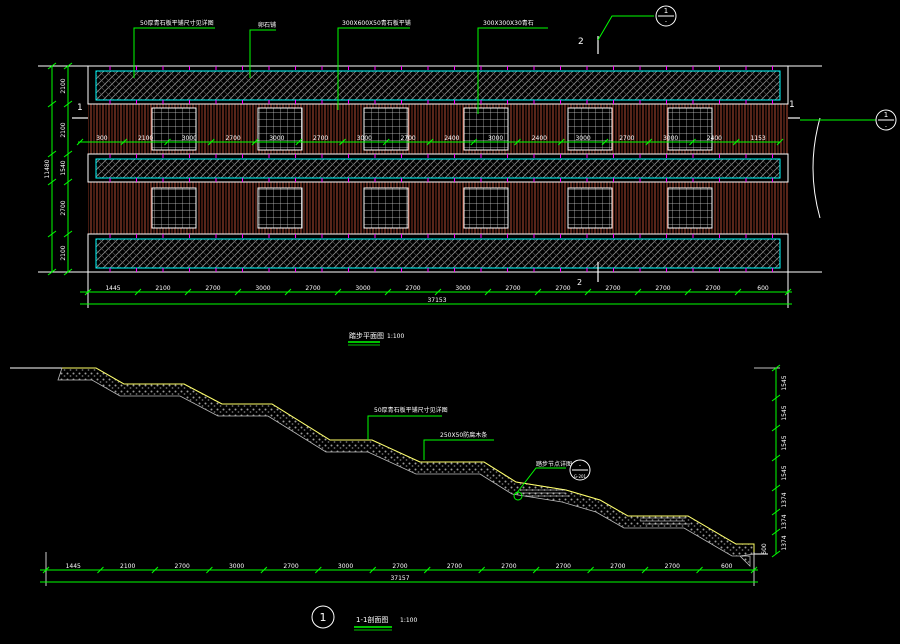 The image size is (900, 644). Describe the element at coordinates (376, 338) in the screenshot. I see `plan-title-block: 踏步平面图 1:100` at that location.